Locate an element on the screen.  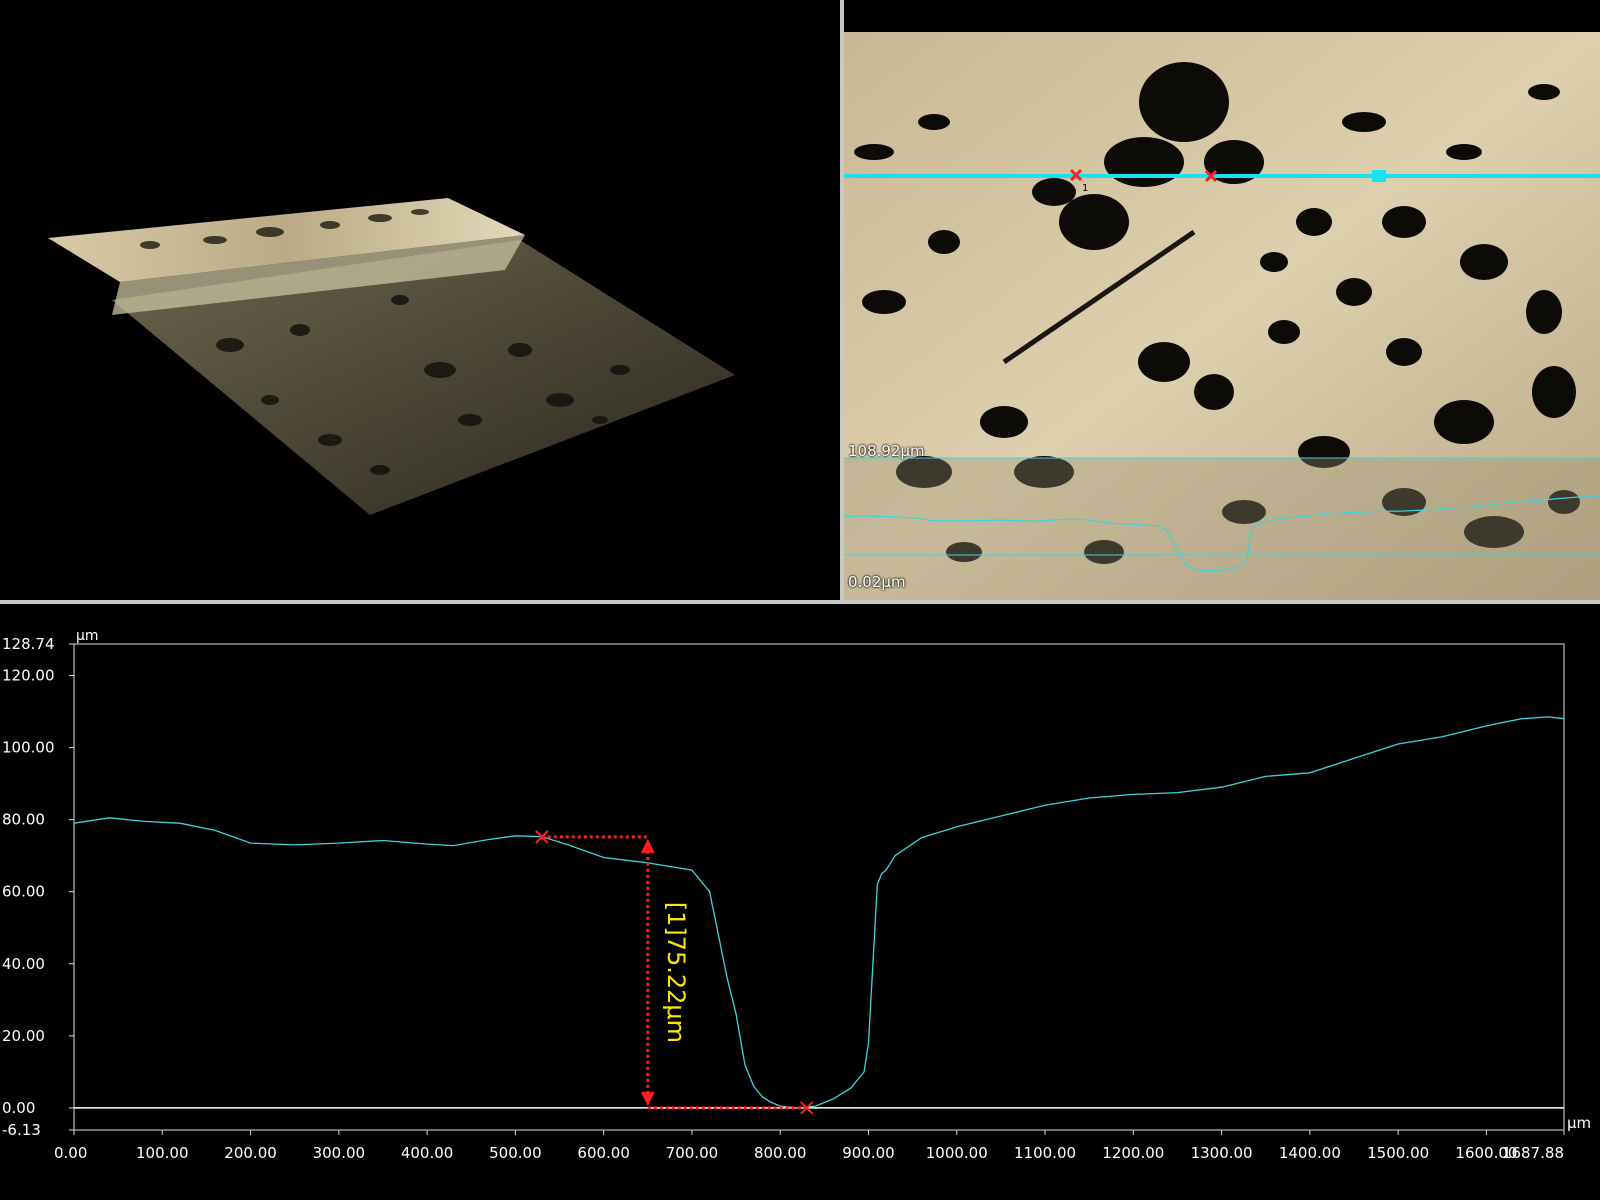
x-tick-label: 300.00 is located at coordinates (339, 1153).